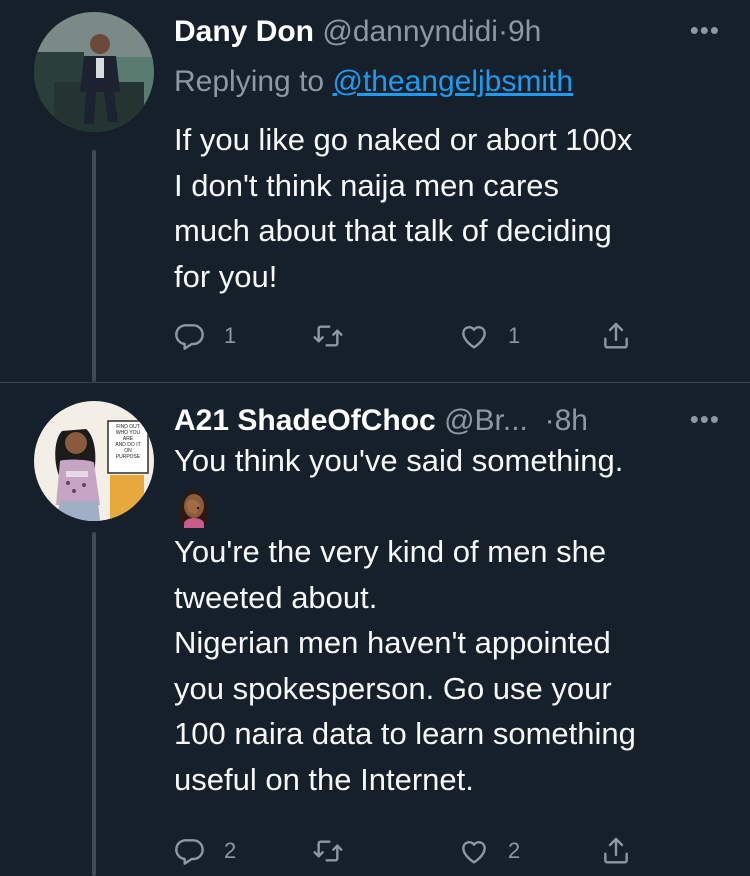  I want to click on tweet-text-line: Nigerian men haven't appointed, so click(392, 642).